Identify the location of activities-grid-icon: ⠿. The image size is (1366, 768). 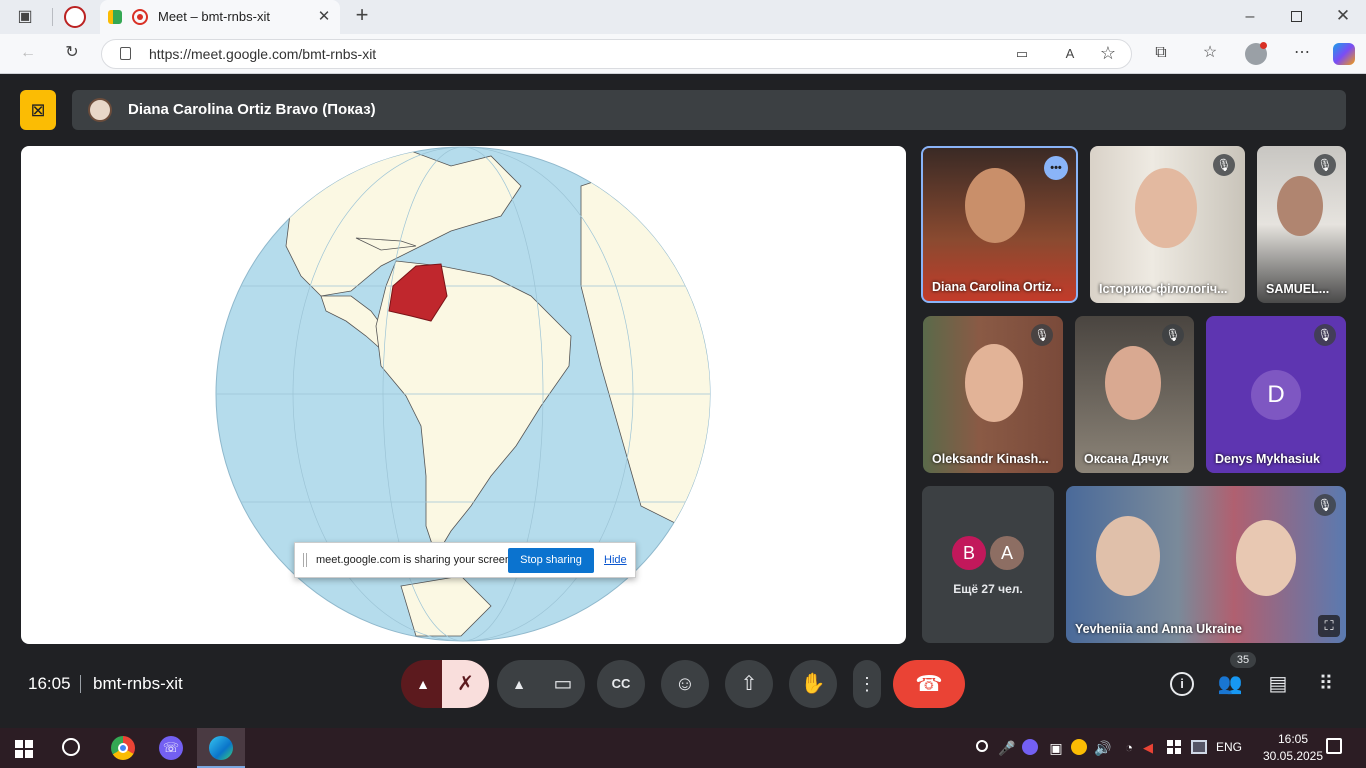
(1326, 684).